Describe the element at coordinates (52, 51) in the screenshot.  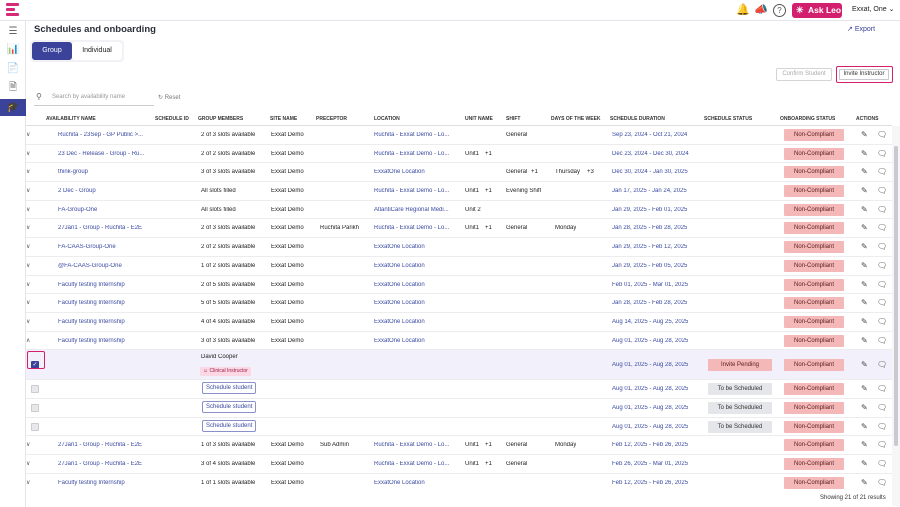
I see `tab-group: Group` at that location.